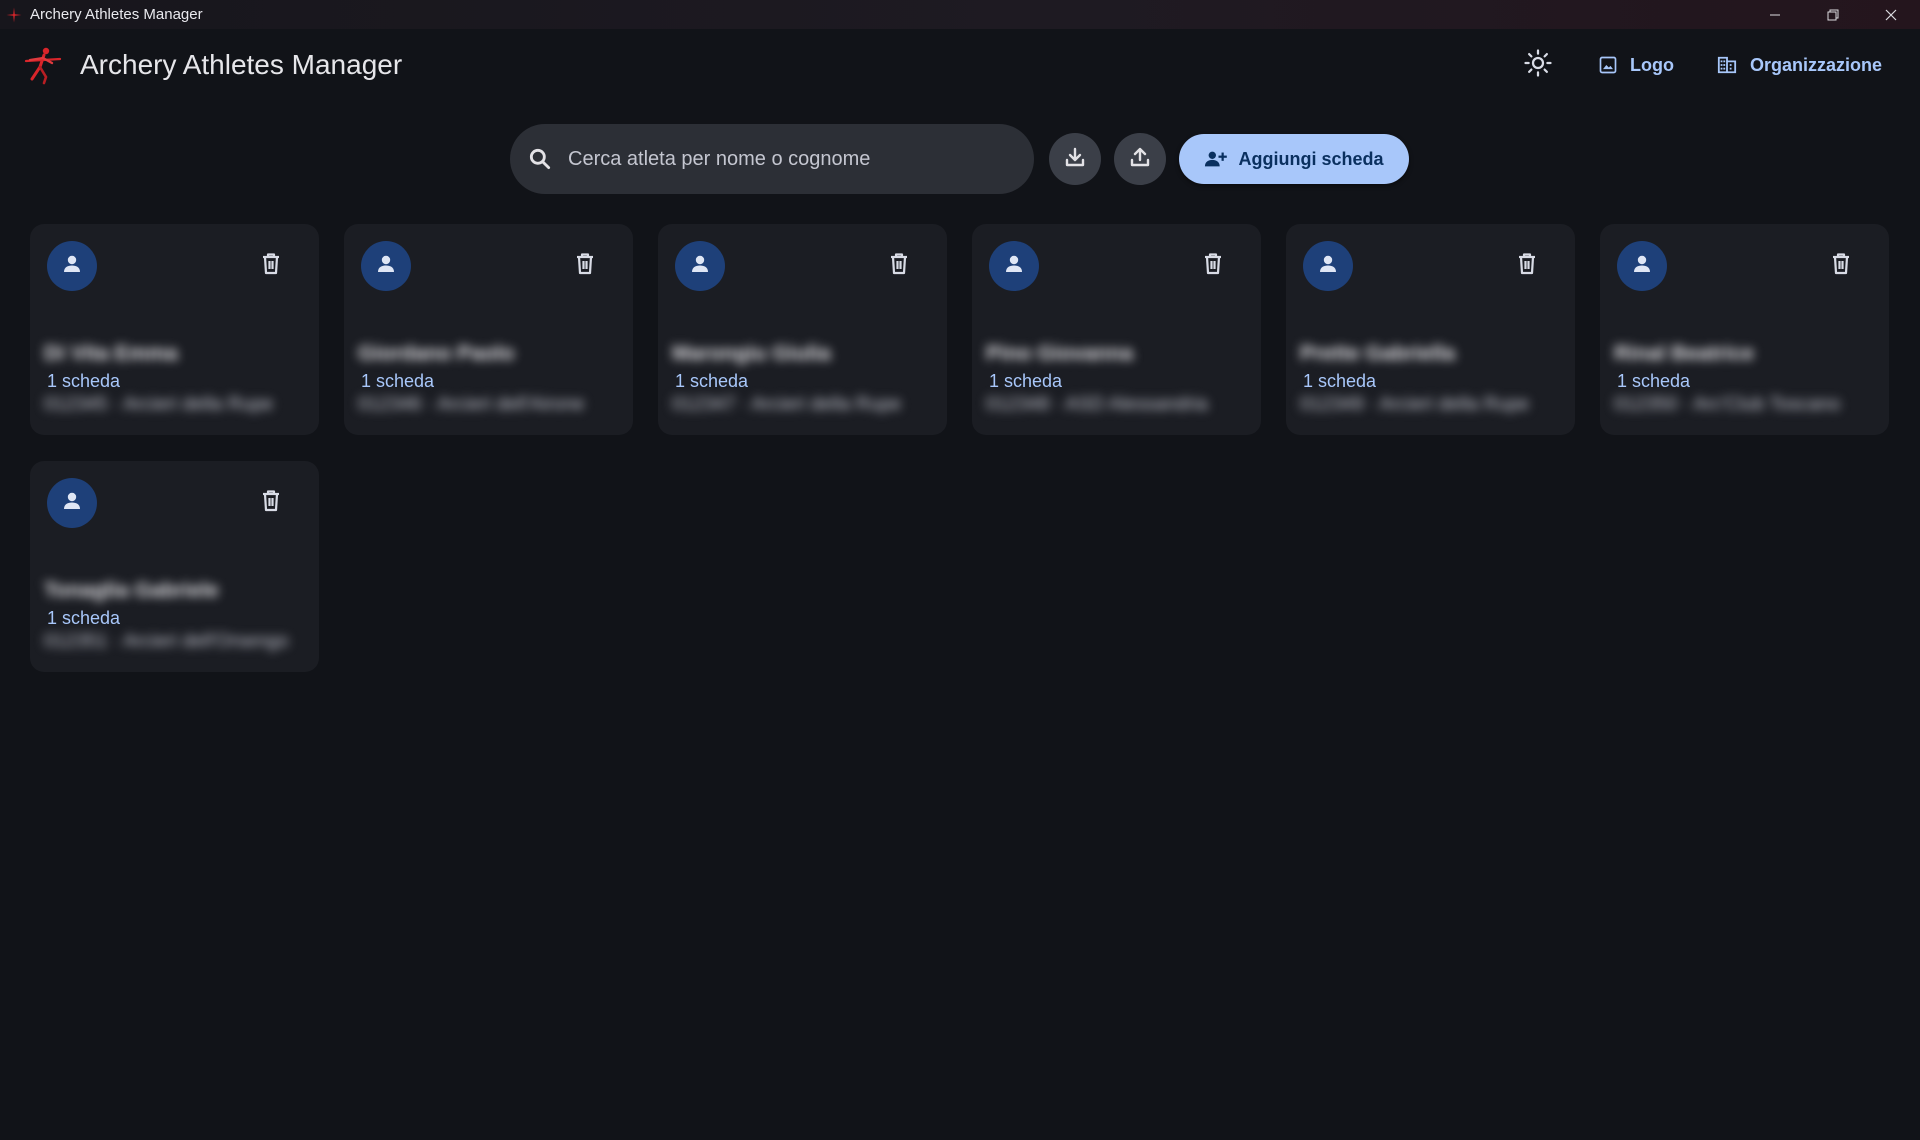  I want to click on athlete-meta: 012350 · Arc'Club Toscano, so click(1727, 404).